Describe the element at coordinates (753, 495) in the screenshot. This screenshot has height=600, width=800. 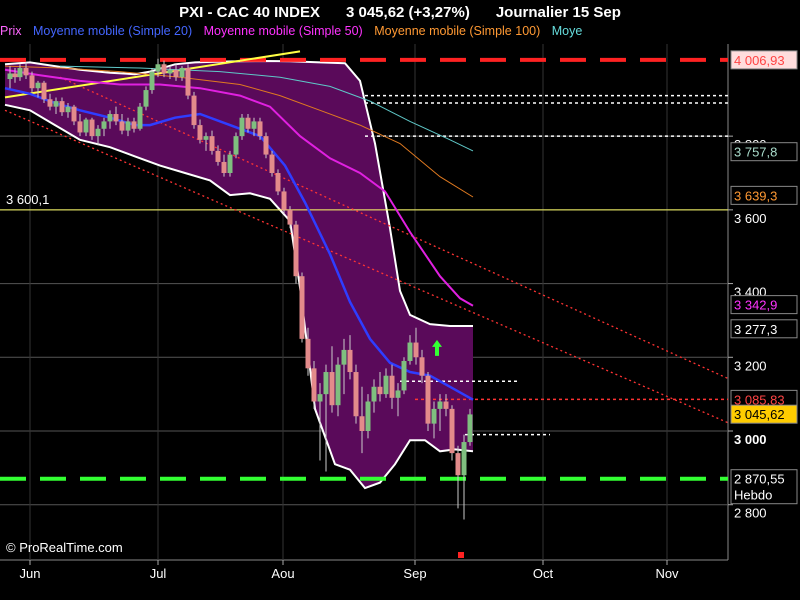
I see `price-label-sub: Hebdo` at that location.